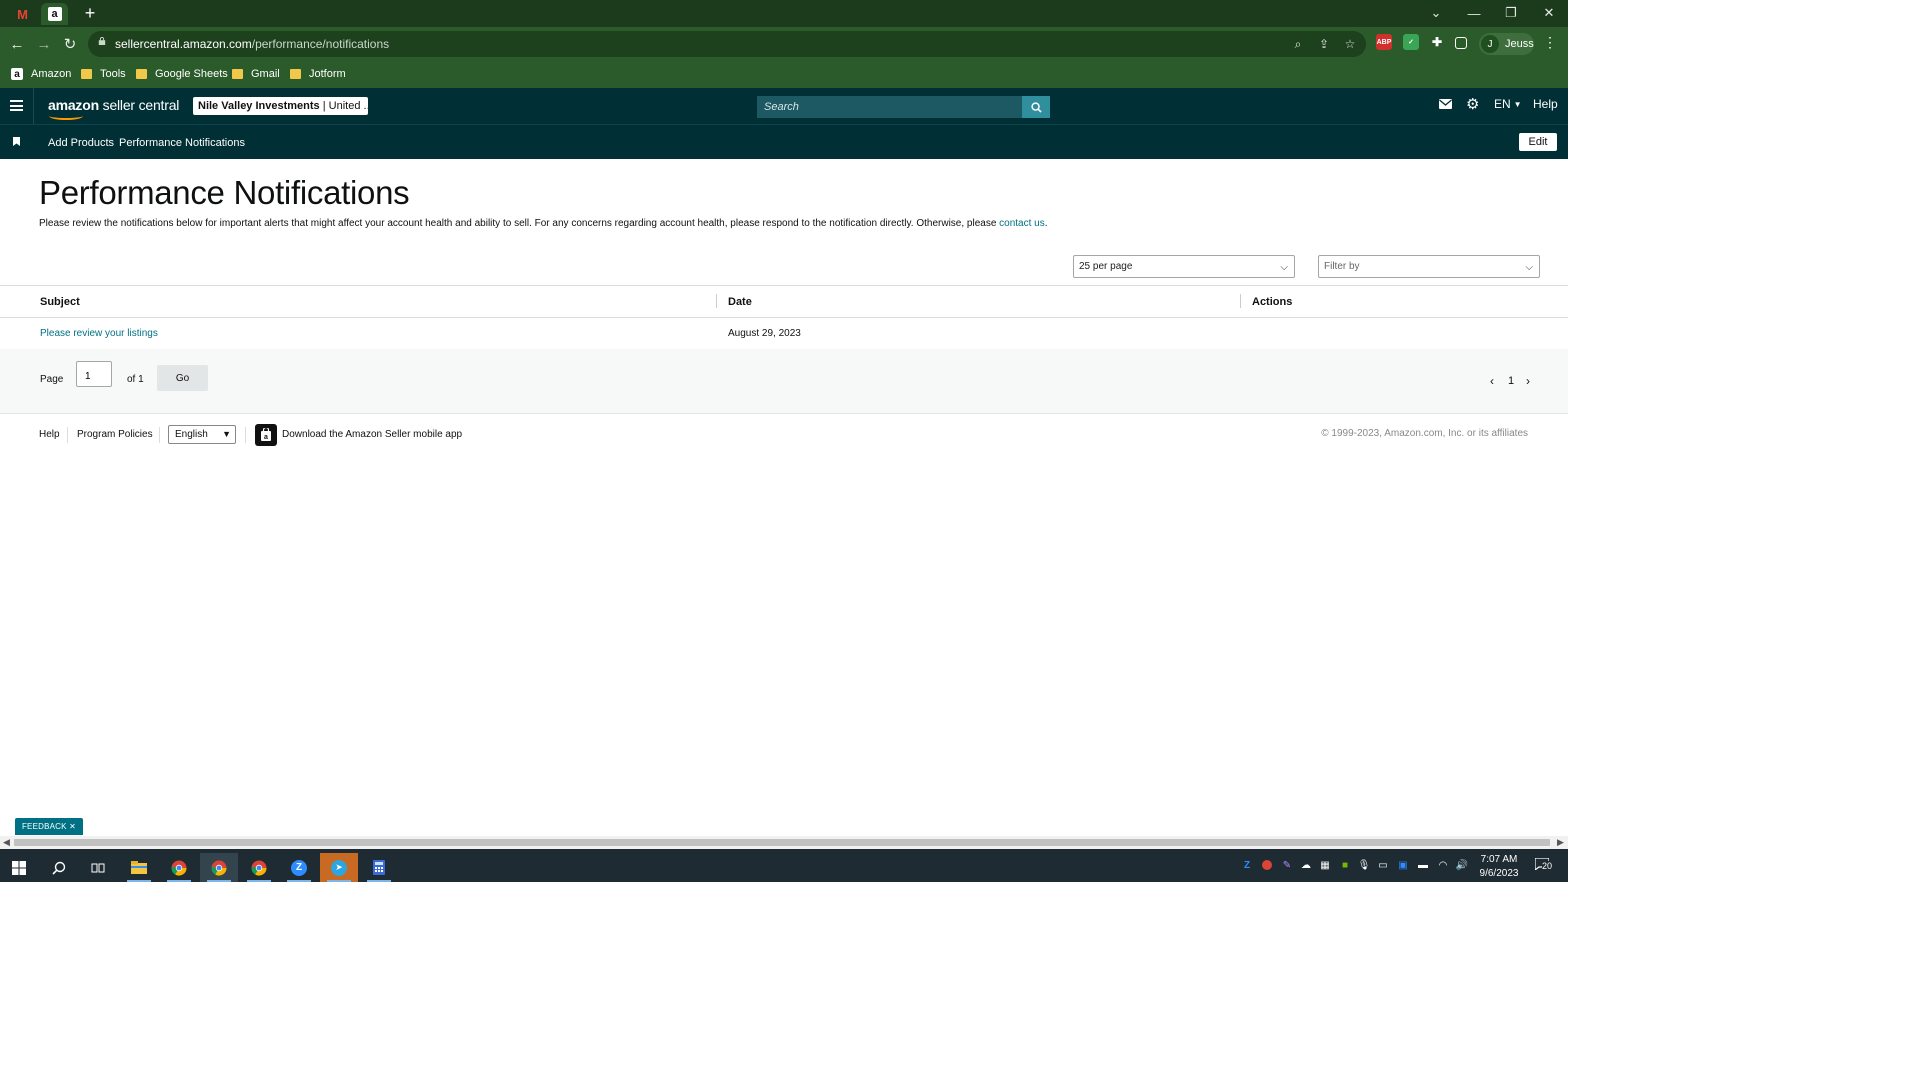  Describe the element at coordinates (1437, 42) in the screenshot. I see `extensions-puzzle-icon: ✚` at that location.